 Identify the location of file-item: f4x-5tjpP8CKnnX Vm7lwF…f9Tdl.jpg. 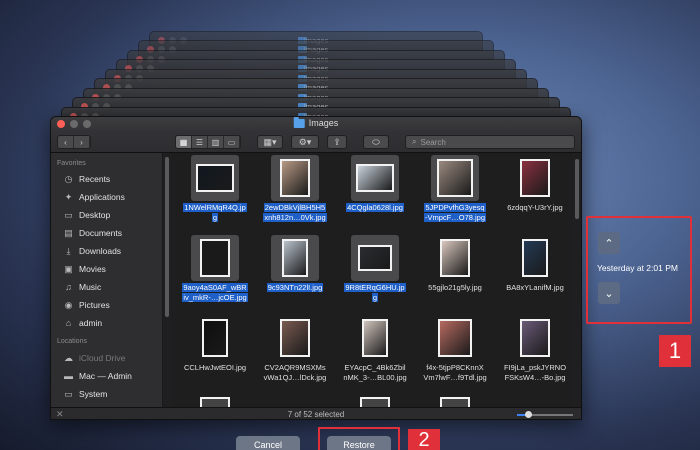
(455, 355).